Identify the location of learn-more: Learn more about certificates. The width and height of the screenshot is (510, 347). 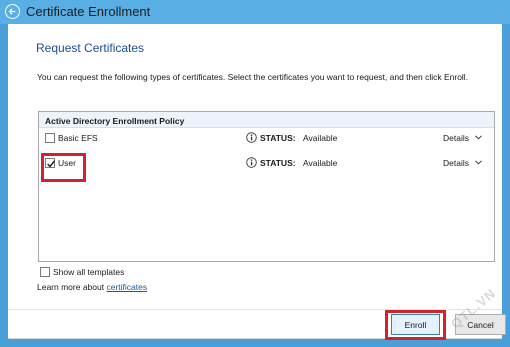
(92, 287).